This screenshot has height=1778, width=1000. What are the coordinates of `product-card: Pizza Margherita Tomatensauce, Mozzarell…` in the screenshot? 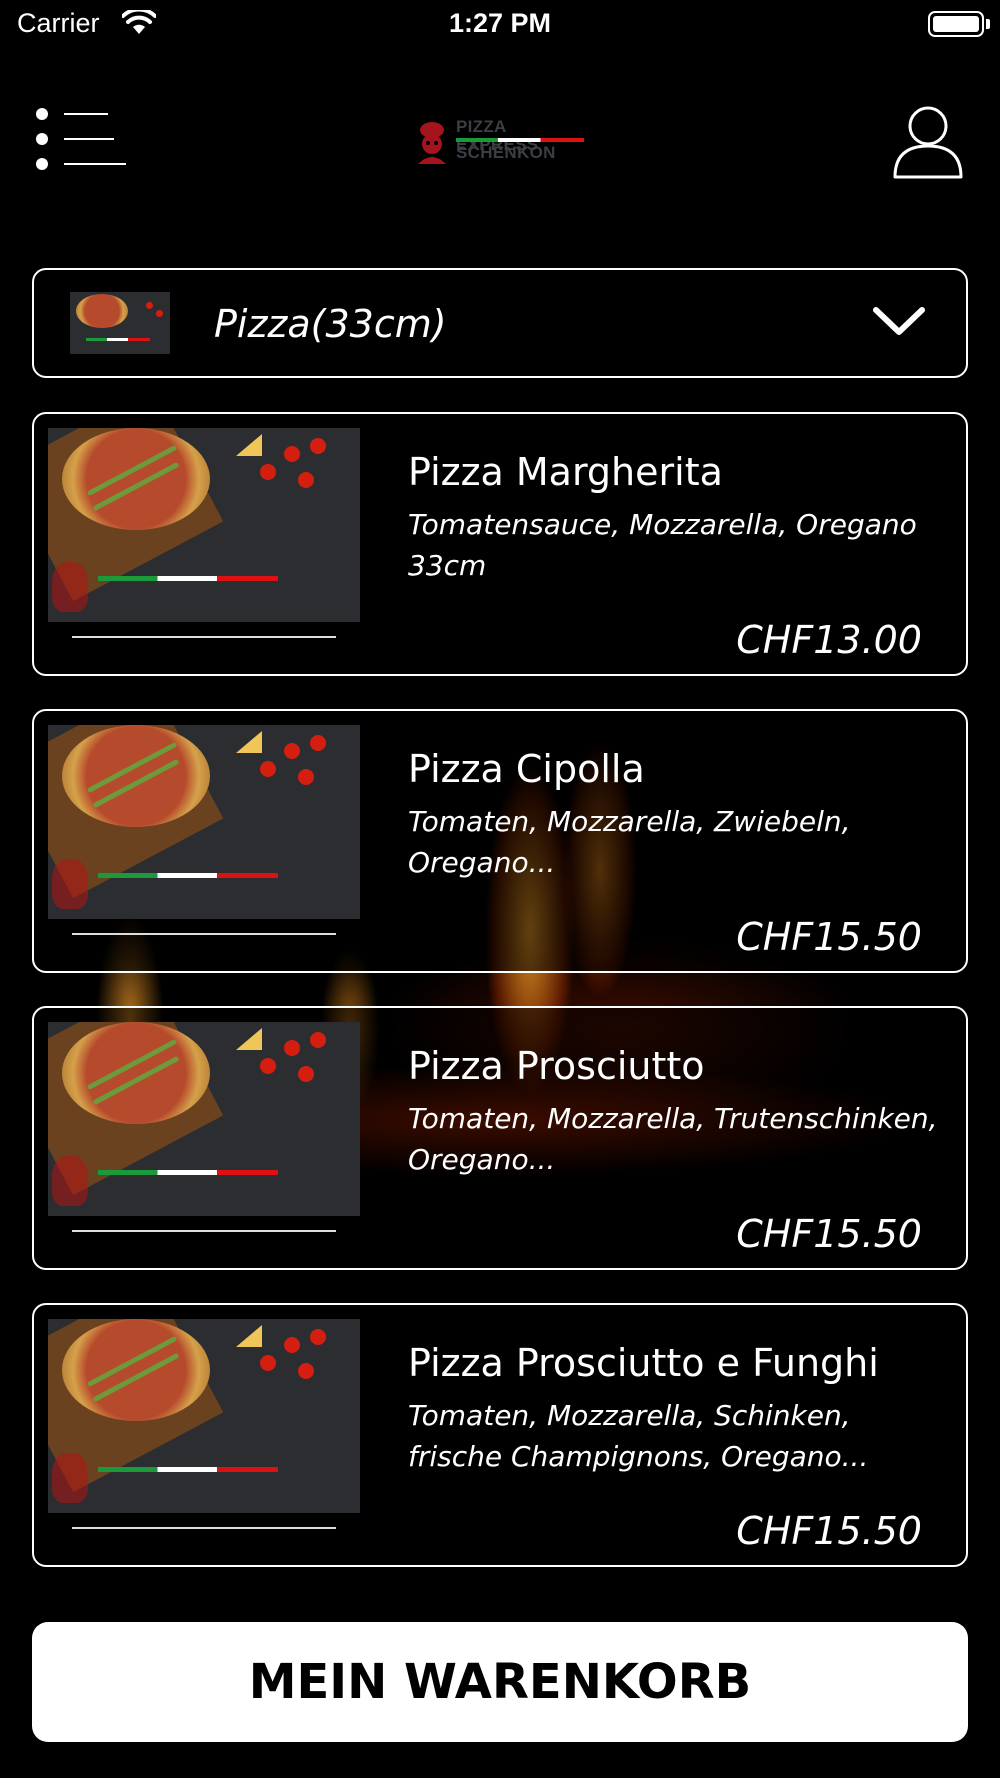 It's located at (500, 544).